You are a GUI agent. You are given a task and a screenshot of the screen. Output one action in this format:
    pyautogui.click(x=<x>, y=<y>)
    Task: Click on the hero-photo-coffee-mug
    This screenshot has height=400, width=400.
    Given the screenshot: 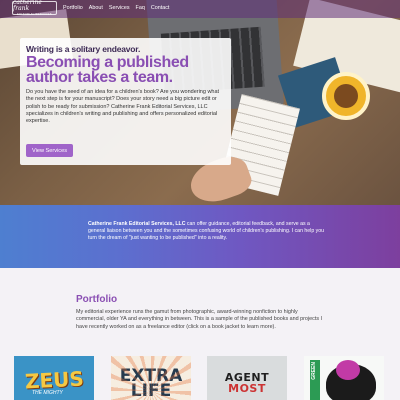 What is the action you would take?
    pyautogui.click(x=346, y=96)
    